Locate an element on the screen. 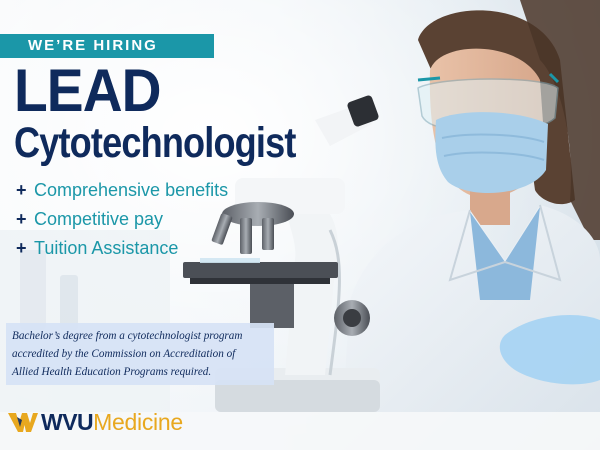 This screenshot has height=450, width=600. benefit-text: Comprehensive benefits is located at coordinates (131, 190).